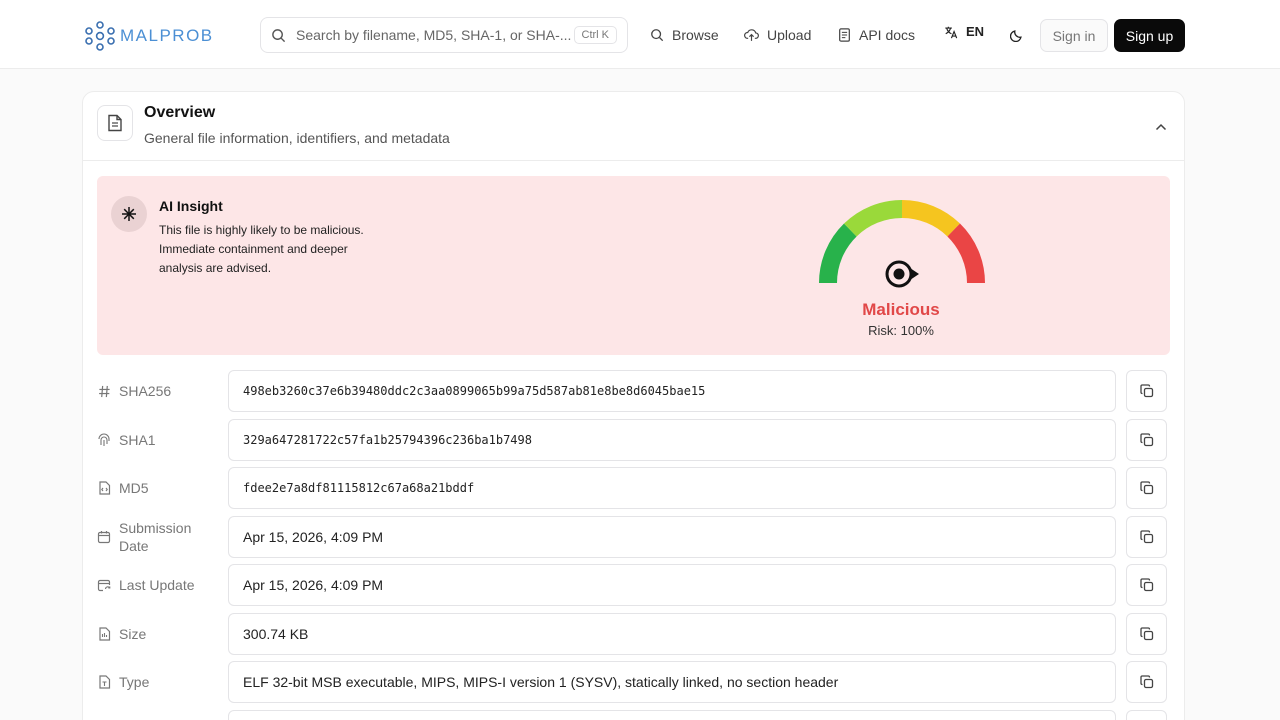 This screenshot has width=1280, height=720. Describe the element at coordinates (1074, 35) in the screenshot. I see `sign-in-button: Sign in` at that location.